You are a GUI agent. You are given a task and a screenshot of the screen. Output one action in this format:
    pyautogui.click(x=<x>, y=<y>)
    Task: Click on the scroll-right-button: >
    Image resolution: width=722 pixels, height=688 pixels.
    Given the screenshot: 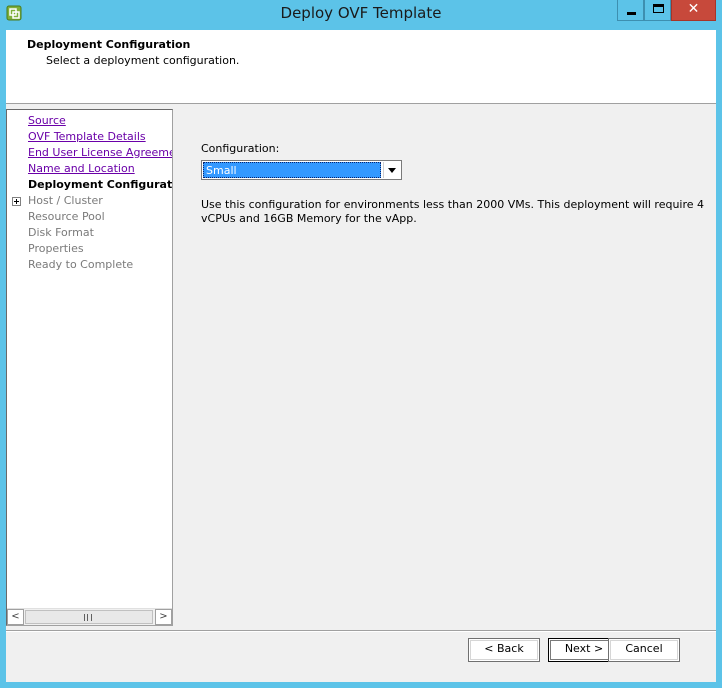 What is the action you would take?
    pyautogui.click(x=163, y=617)
    